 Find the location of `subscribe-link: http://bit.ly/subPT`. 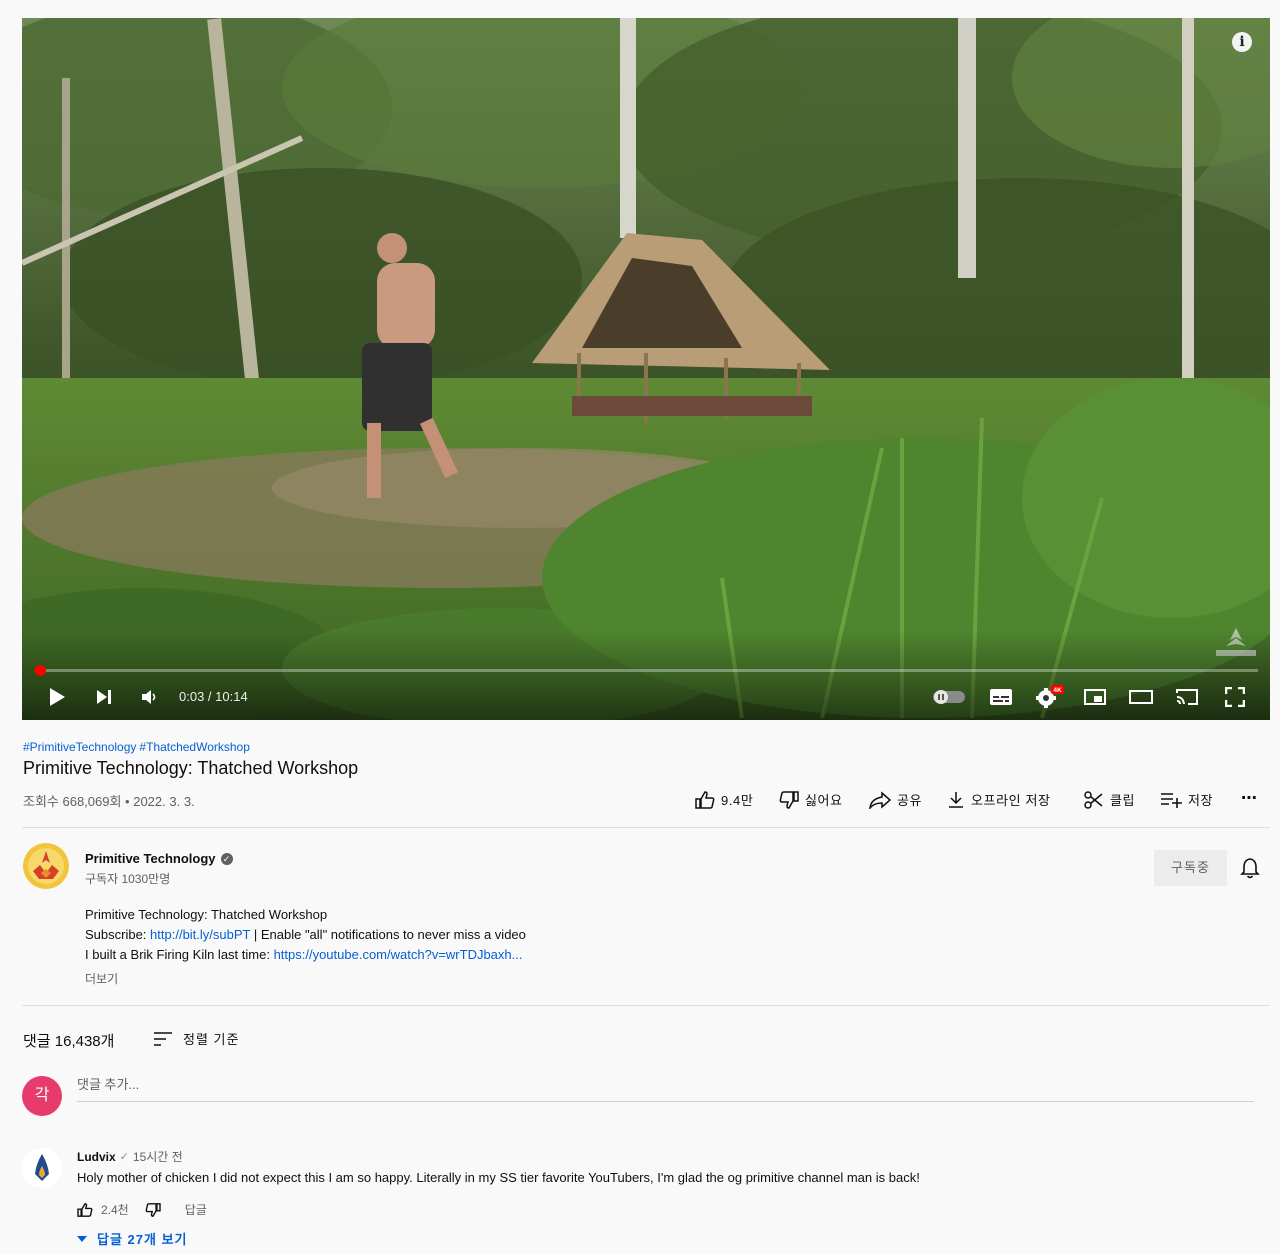

subscribe-link: http://bit.ly/subPT is located at coordinates (200, 934).